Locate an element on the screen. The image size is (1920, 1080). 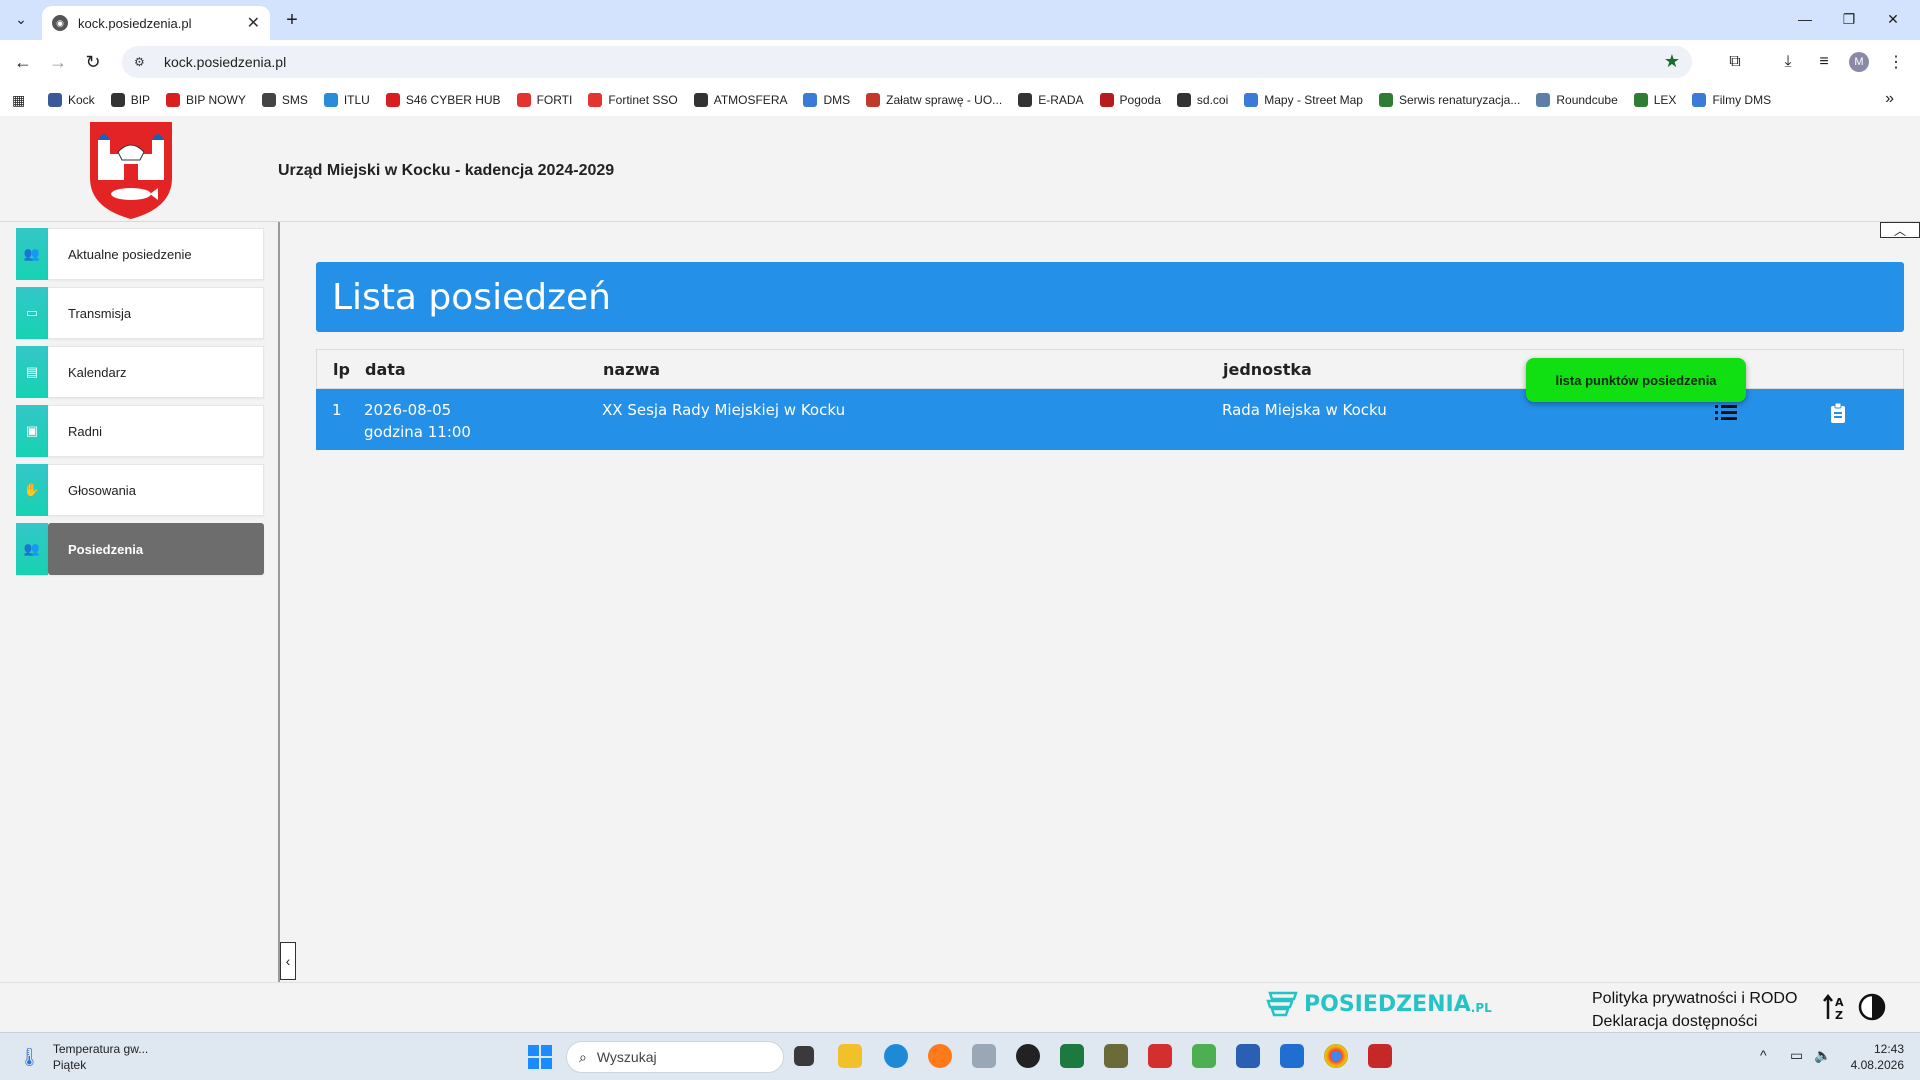
browser-tab: ◉ kock.posiedzenia.pl ✕ is located at coordinates (156, 23).